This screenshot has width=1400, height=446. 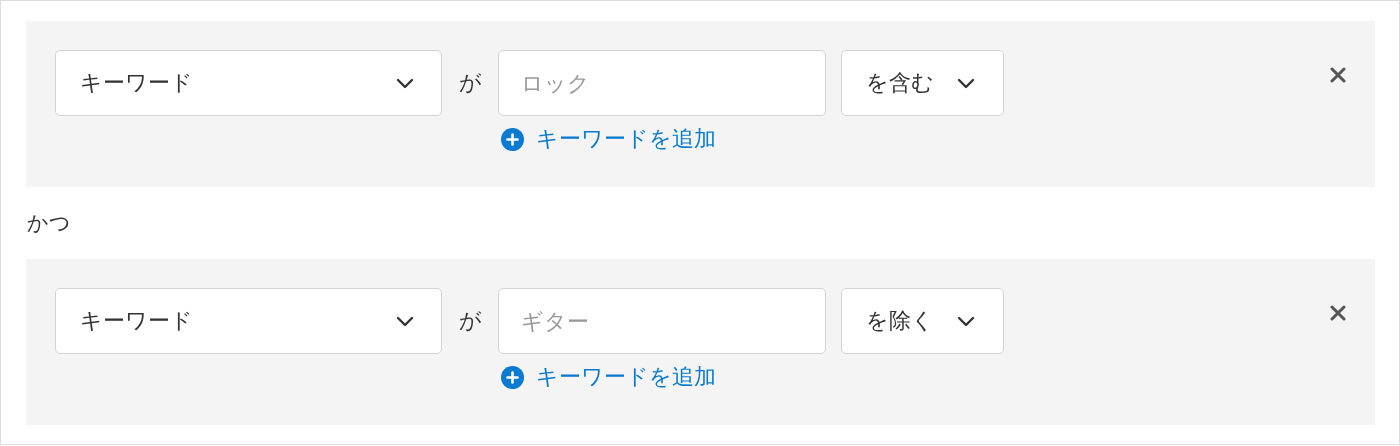 I want to click on joiner-label: かつ, so click(x=49, y=223).